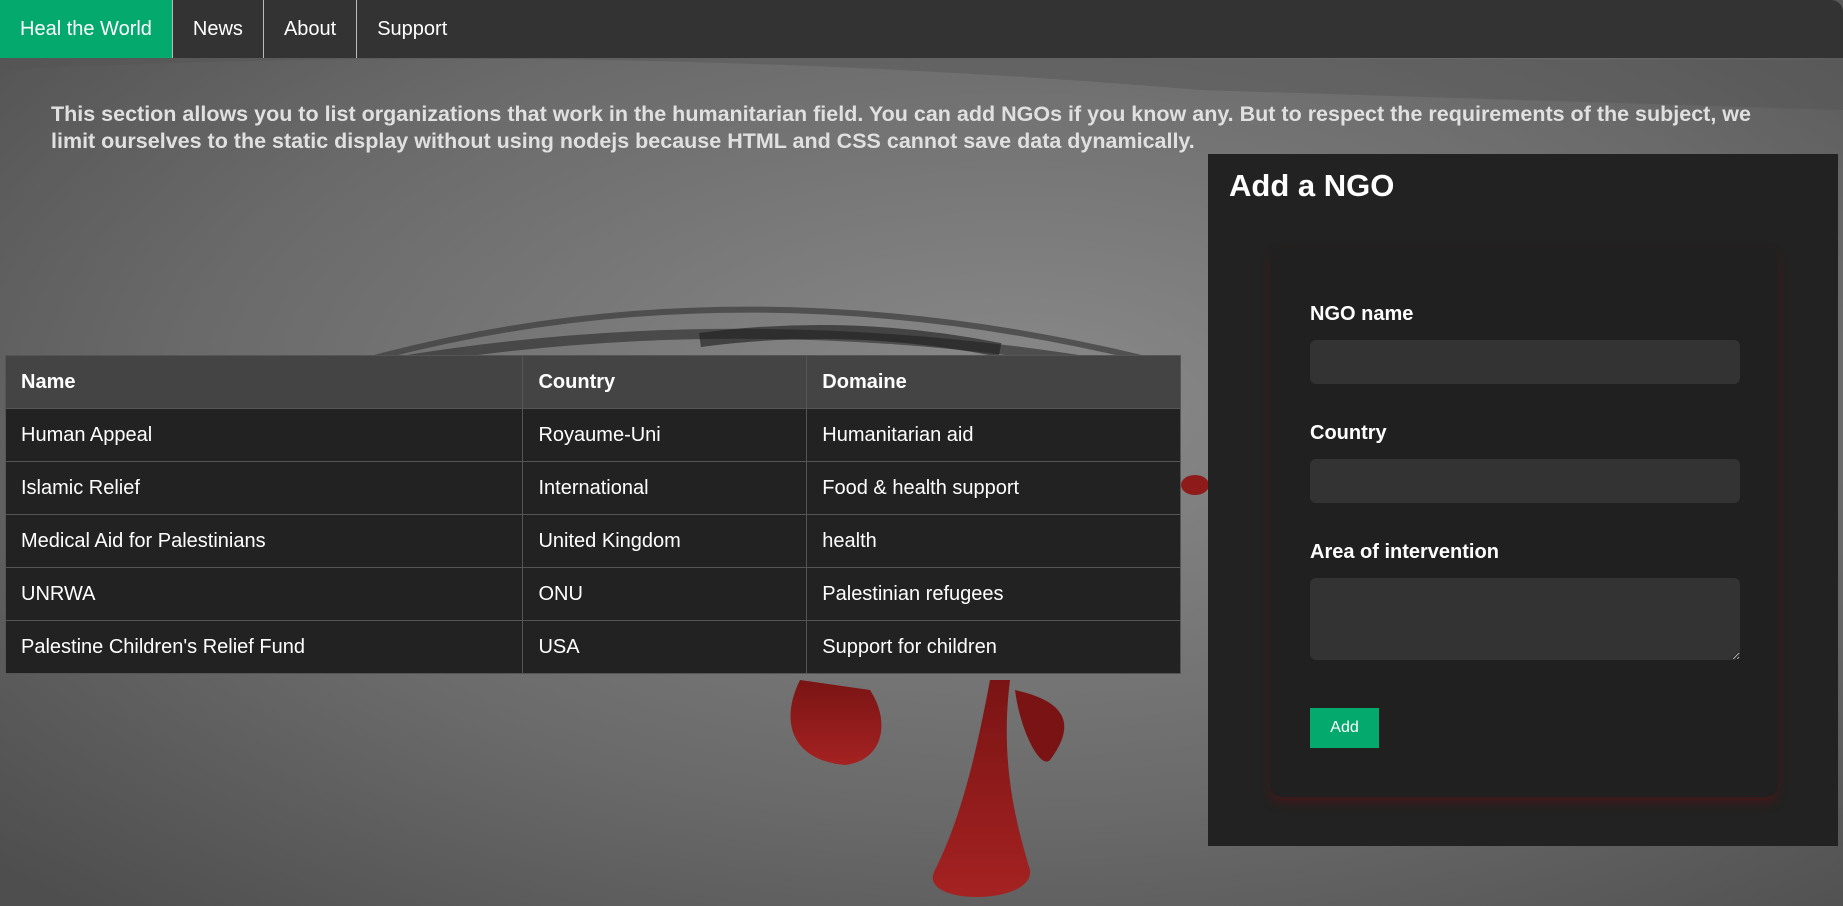 The image size is (1843, 906). Describe the element at coordinates (665, 541) in the screenshot. I see `cell-country: United Kingdom` at that location.